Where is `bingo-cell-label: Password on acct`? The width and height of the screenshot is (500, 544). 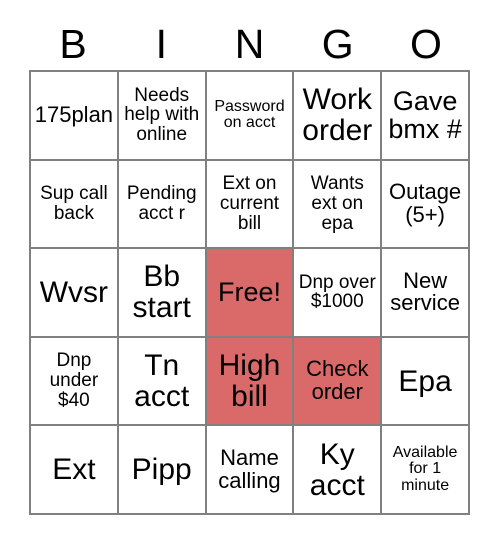 bingo-cell-label: Password on acct is located at coordinates (249, 114).